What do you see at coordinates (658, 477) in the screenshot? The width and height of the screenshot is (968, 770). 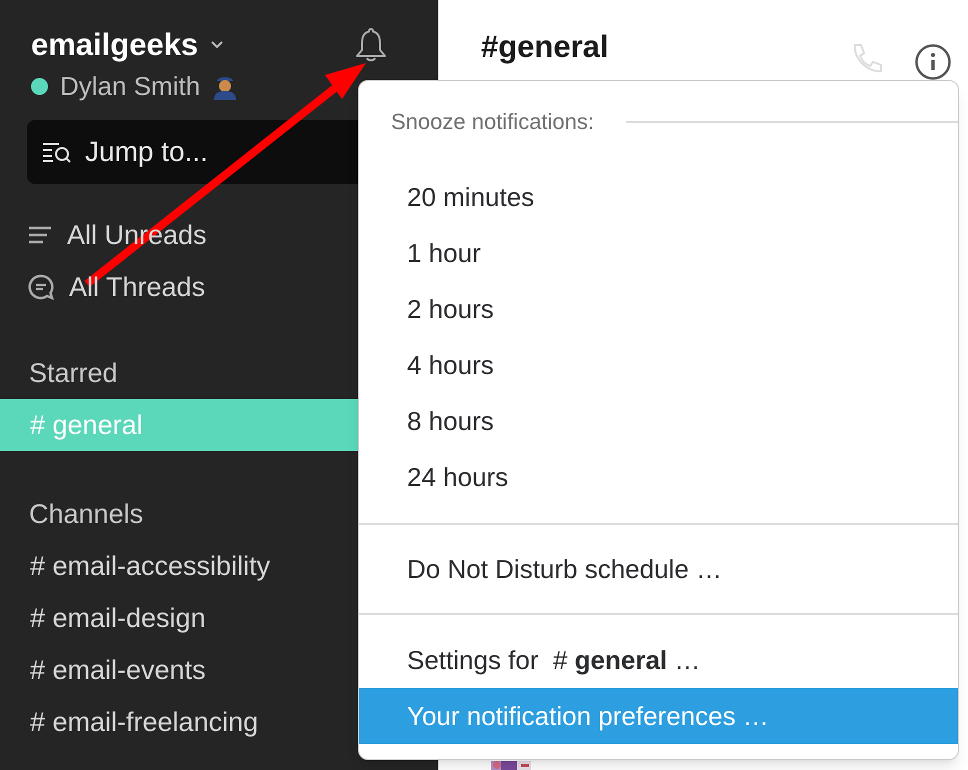 I see `menu-item: 24 hours` at bounding box center [658, 477].